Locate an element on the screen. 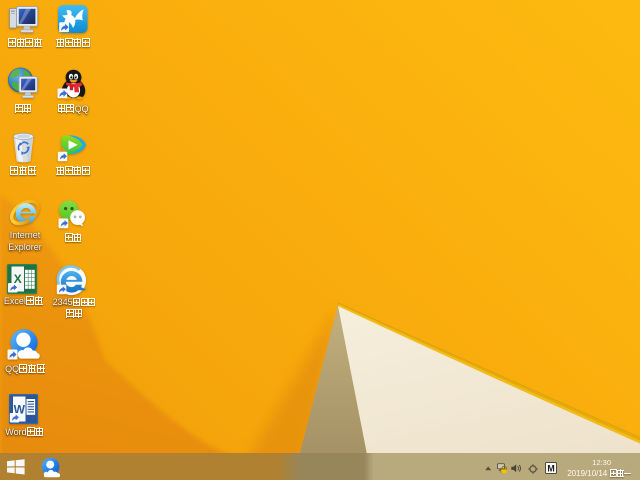  svg-text: M is located at coordinates (550, 468).